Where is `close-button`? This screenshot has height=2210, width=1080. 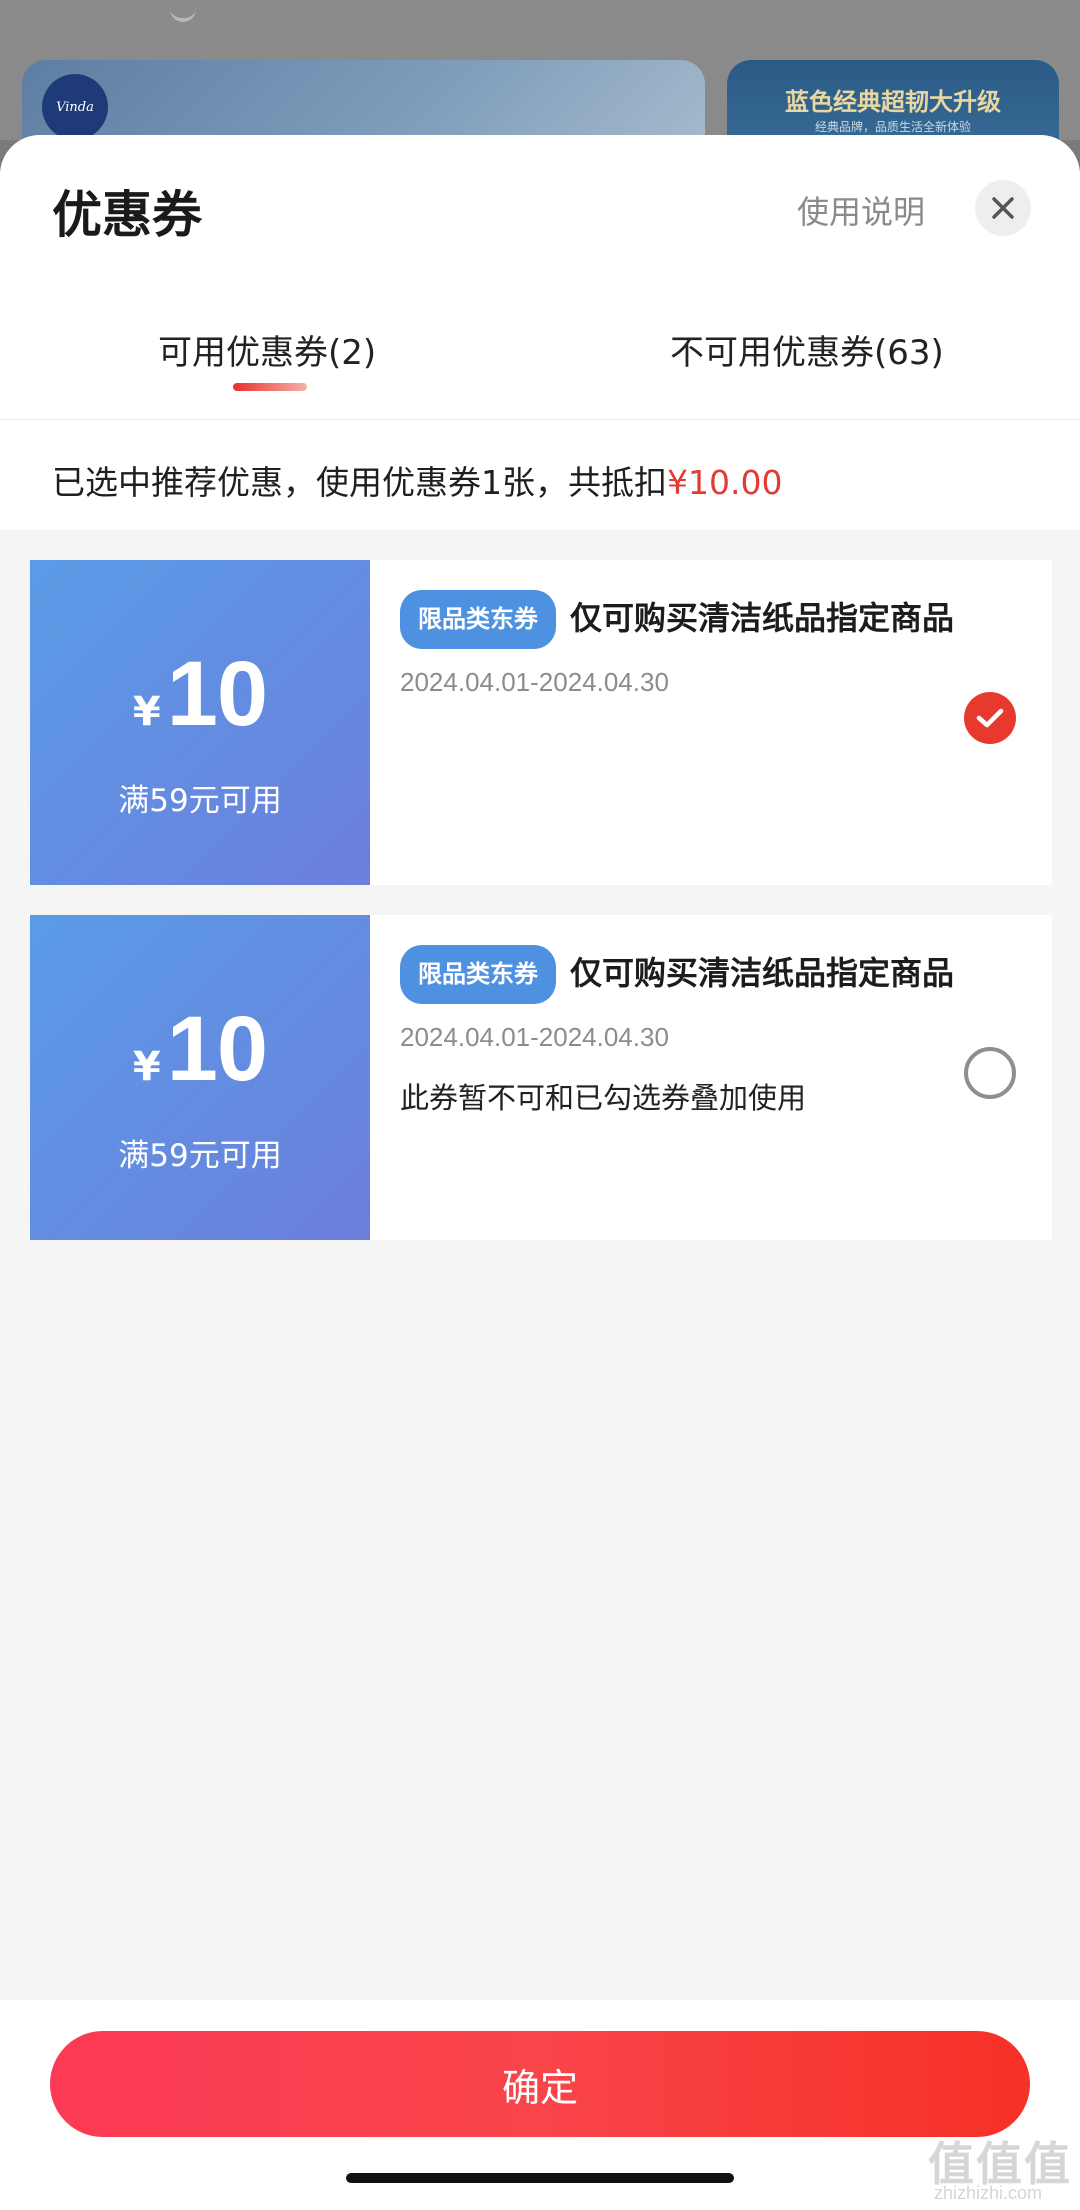
close-button is located at coordinates (1003, 208).